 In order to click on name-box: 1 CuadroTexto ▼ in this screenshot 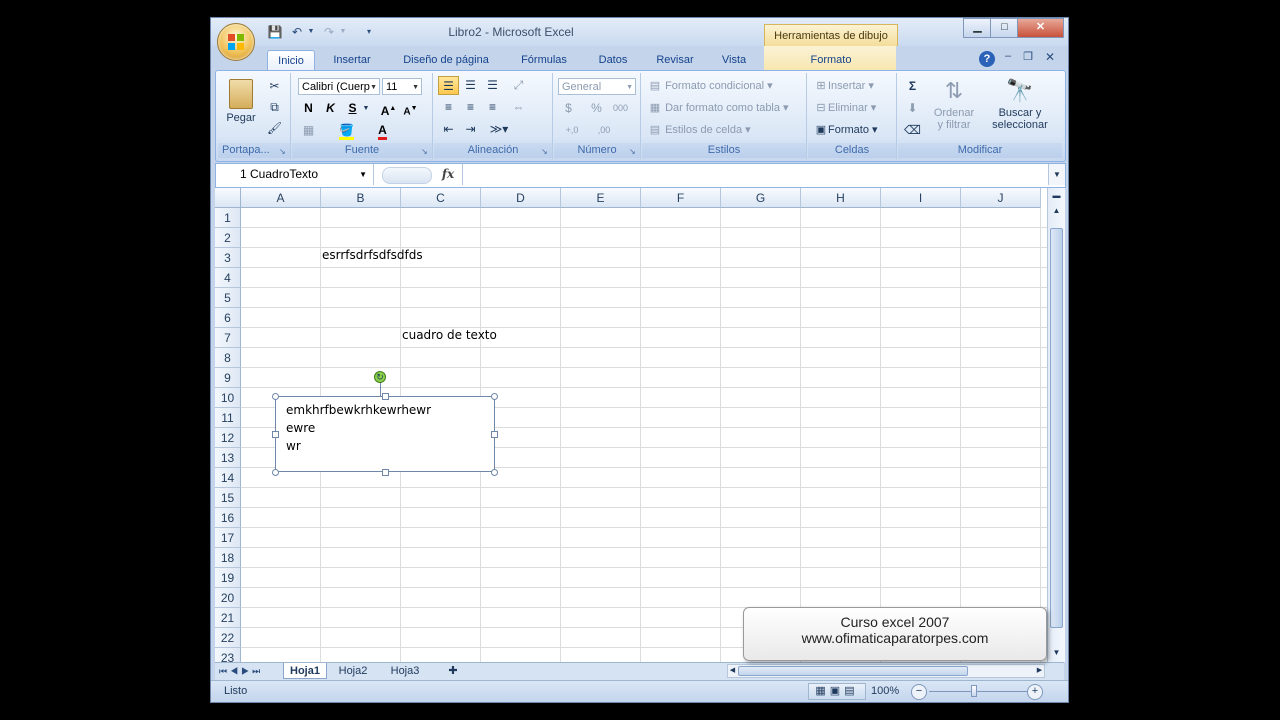, I will do `click(295, 174)`.